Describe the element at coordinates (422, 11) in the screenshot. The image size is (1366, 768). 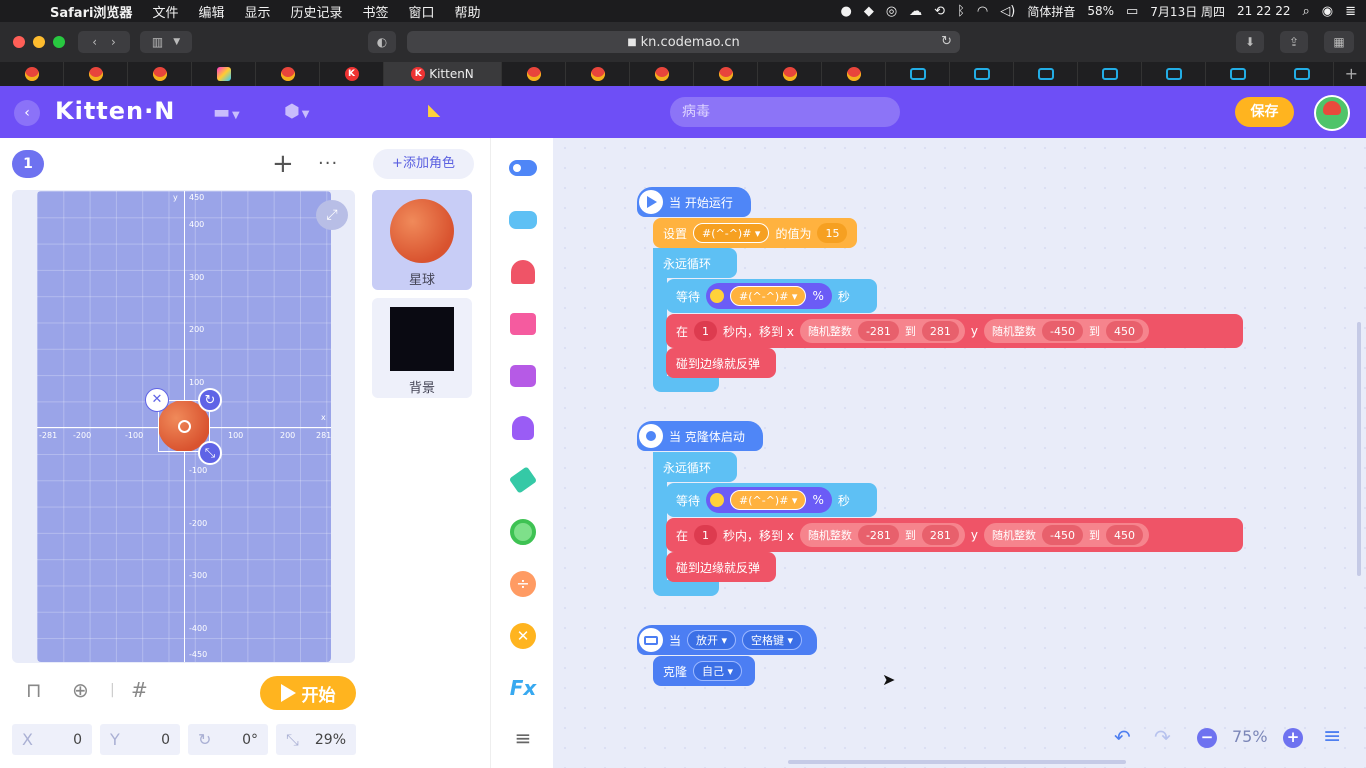
I see `menu-window: 窗口` at that location.